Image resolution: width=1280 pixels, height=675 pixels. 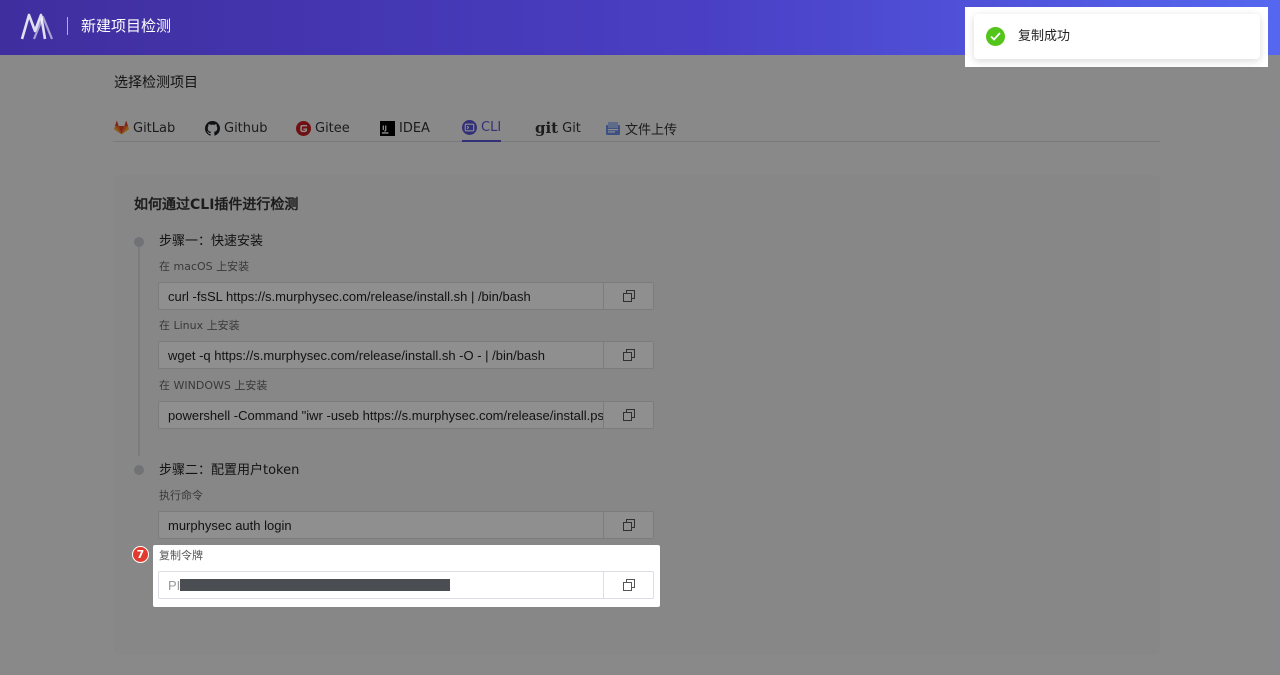 I want to click on upload-icon, so click(x=613, y=128).